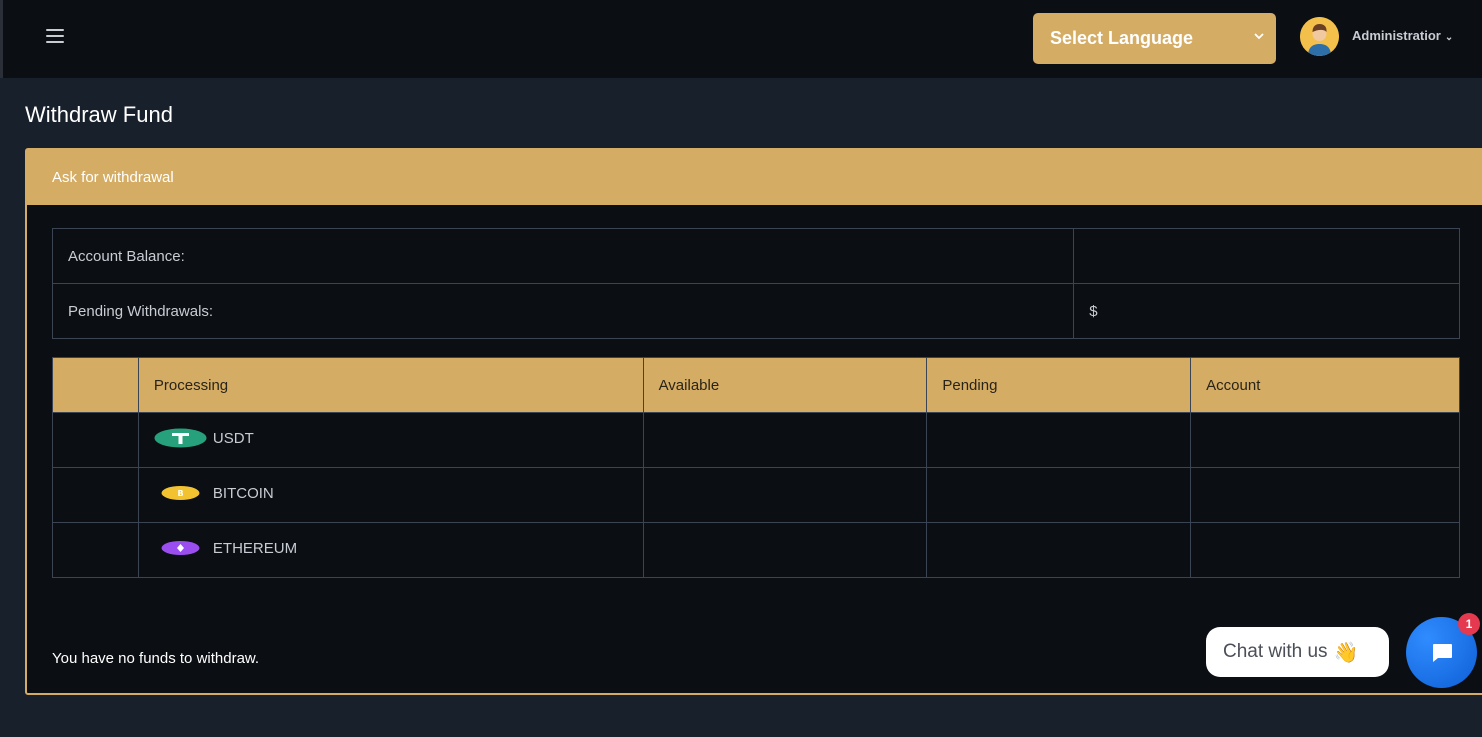 The width and height of the screenshot is (1482, 737). Describe the element at coordinates (754, 177) in the screenshot. I see `card-header: Ask for withdrawal` at that location.